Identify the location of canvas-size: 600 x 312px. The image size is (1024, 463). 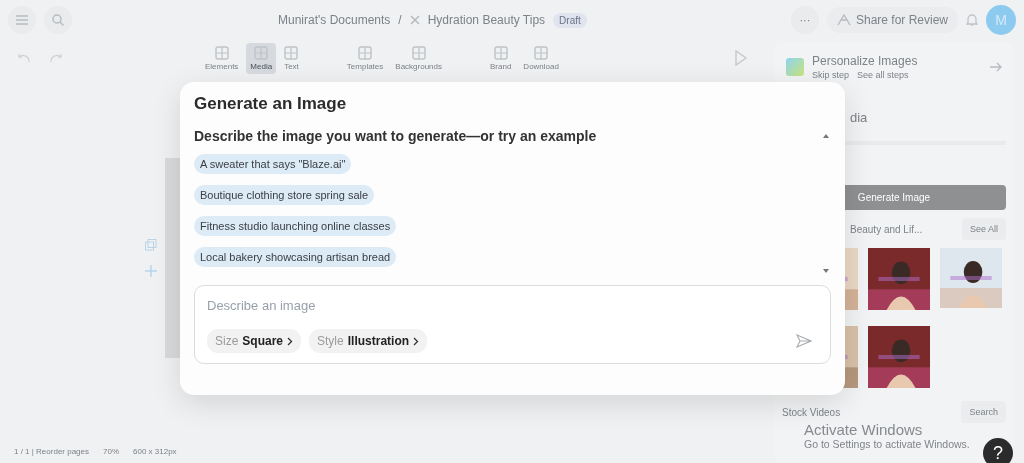
(155, 451).